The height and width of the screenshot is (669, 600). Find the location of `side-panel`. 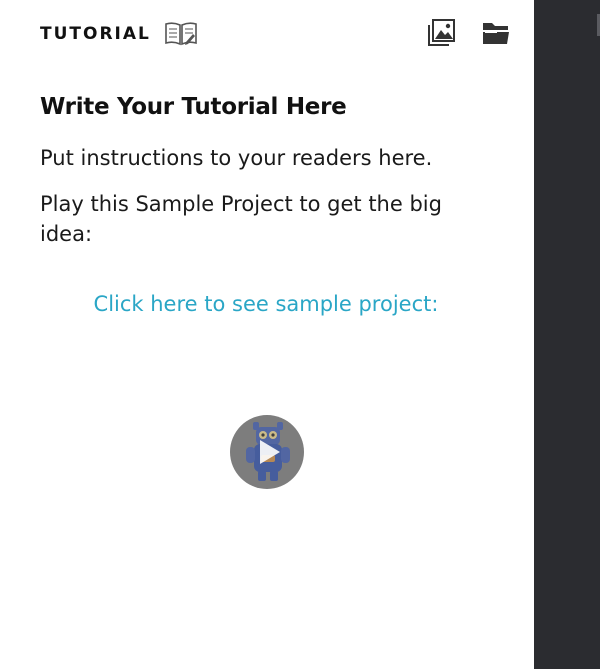

side-panel is located at coordinates (567, 334).